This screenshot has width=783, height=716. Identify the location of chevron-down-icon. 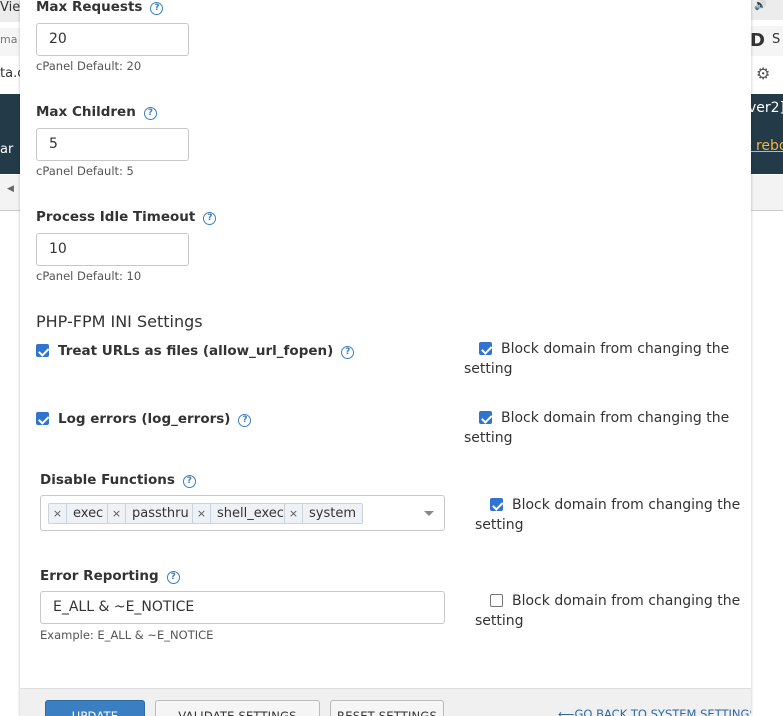
(429, 513).